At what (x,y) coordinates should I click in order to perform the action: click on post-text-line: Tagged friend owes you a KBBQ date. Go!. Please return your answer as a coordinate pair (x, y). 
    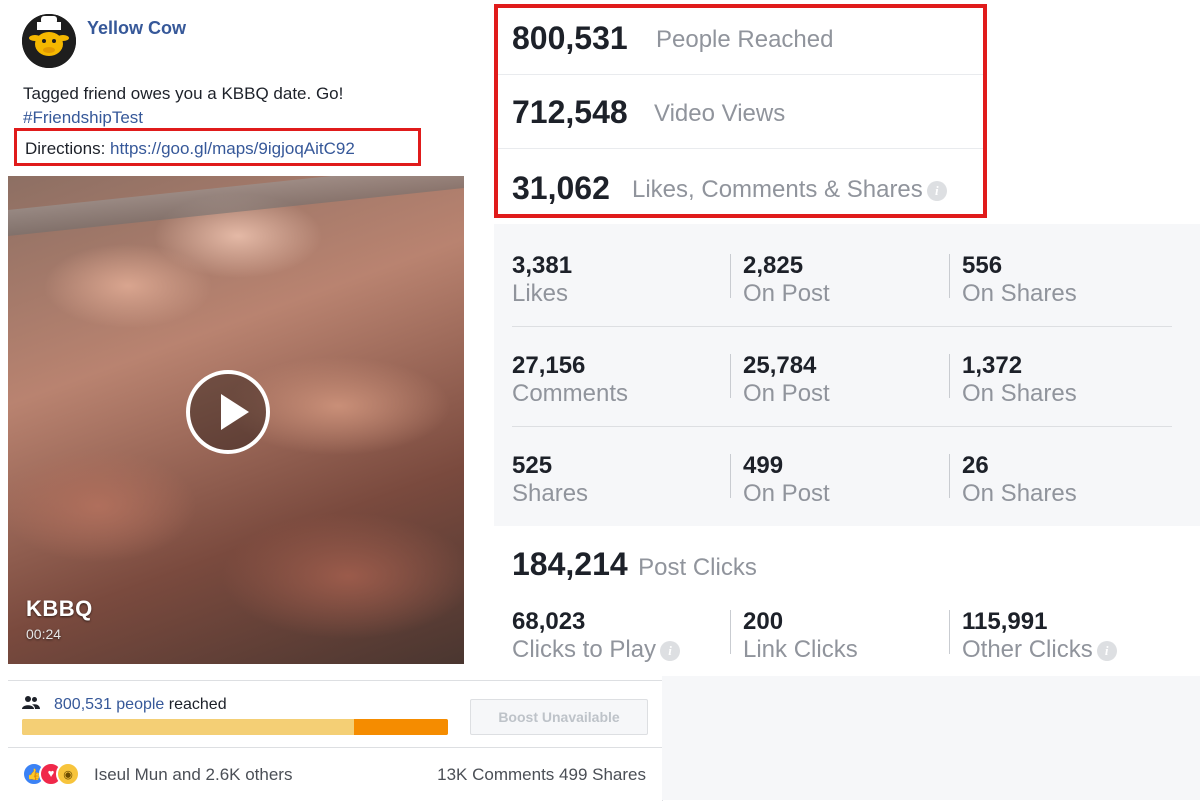
    Looking at the image, I should click on (183, 93).